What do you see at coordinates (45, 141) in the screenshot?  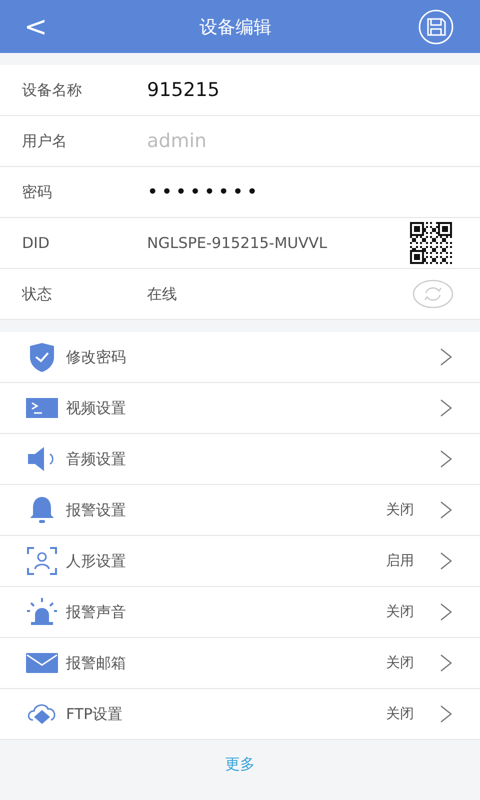 I see `field-label: 用户名` at bounding box center [45, 141].